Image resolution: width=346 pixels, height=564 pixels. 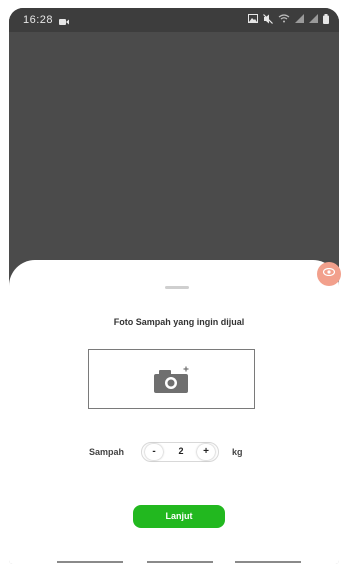 I want to click on quantity-row: Sampah - 2 + kg, so click(x=174, y=453).